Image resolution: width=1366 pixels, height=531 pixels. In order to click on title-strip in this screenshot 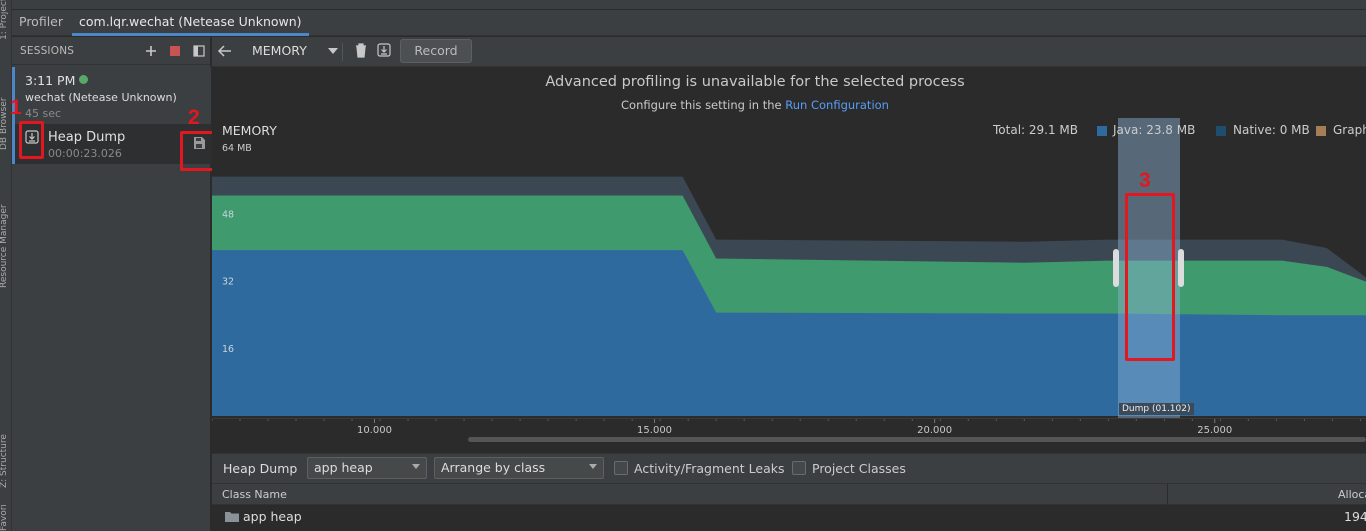, I will do `click(689, 5)`.